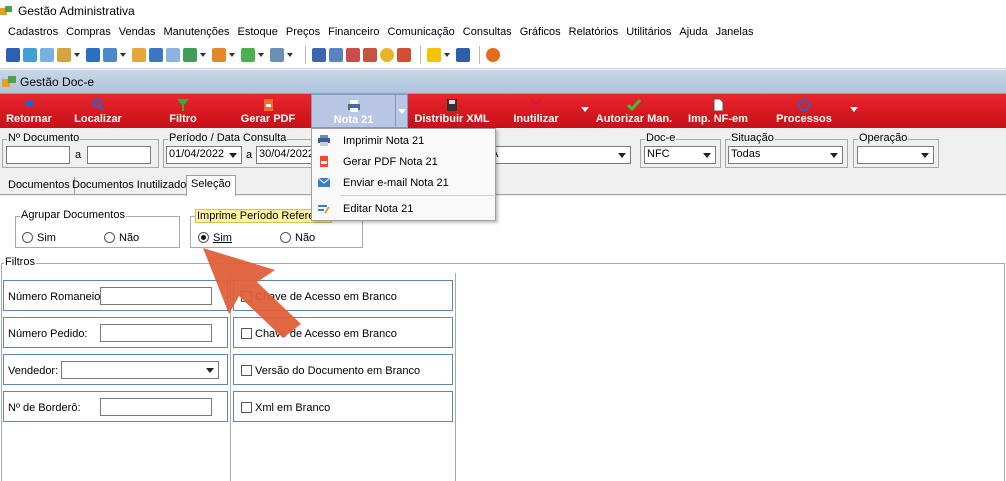 This screenshot has height=481, width=1006. I want to click on inutilizar-label: Inutilizar, so click(536, 119).